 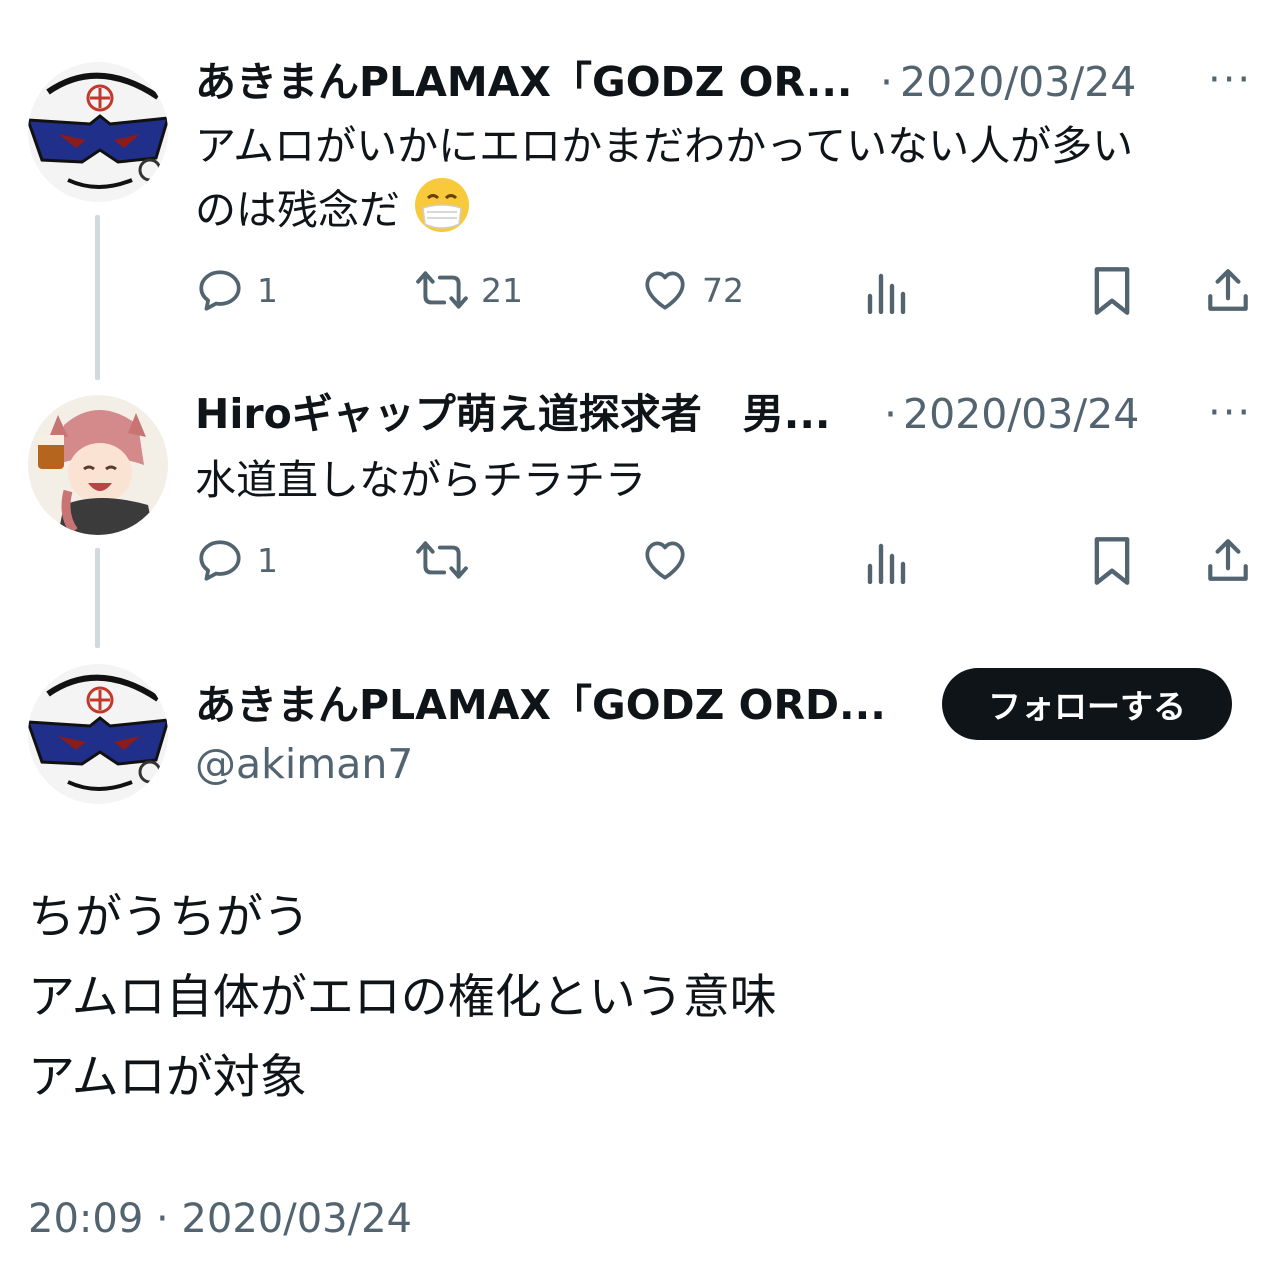 What do you see at coordinates (502, 290) in the screenshot?
I see `retweet-count: 21` at bounding box center [502, 290].